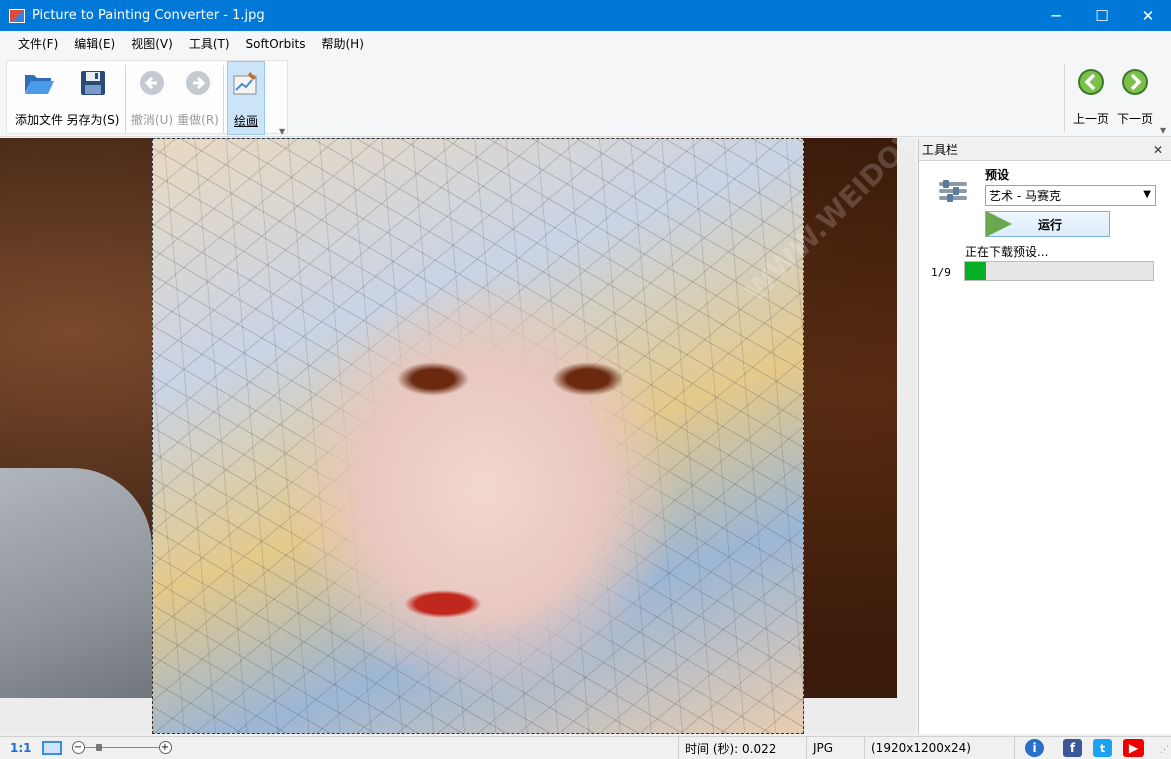 The height and width of the screenshot is (759, 1171). I want to click on paint-button: 绘画, so click(246, 98).